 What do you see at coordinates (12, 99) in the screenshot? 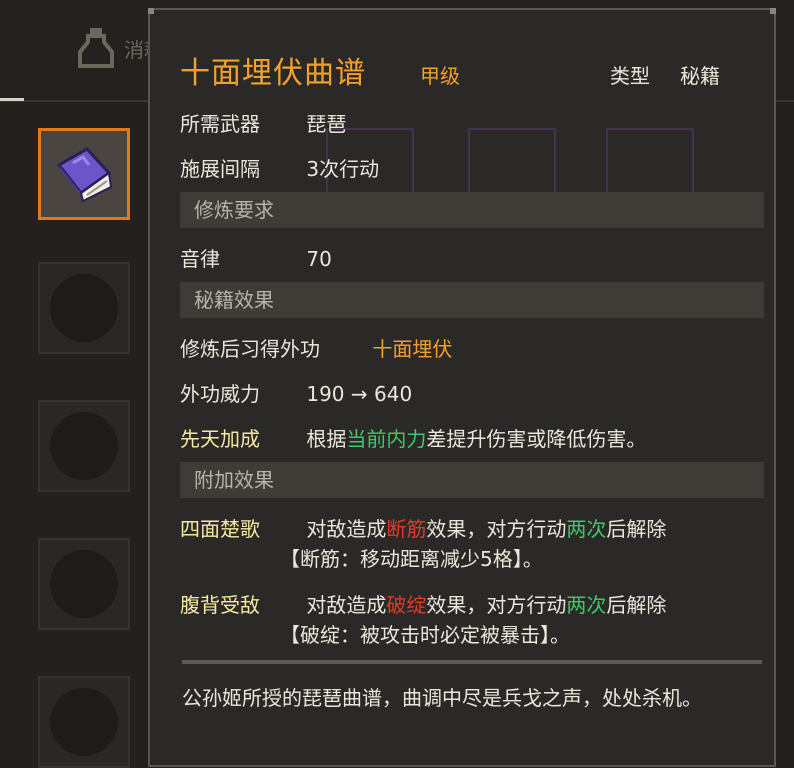
I see `active-tab-indicator` at bounding box center [12, 99].